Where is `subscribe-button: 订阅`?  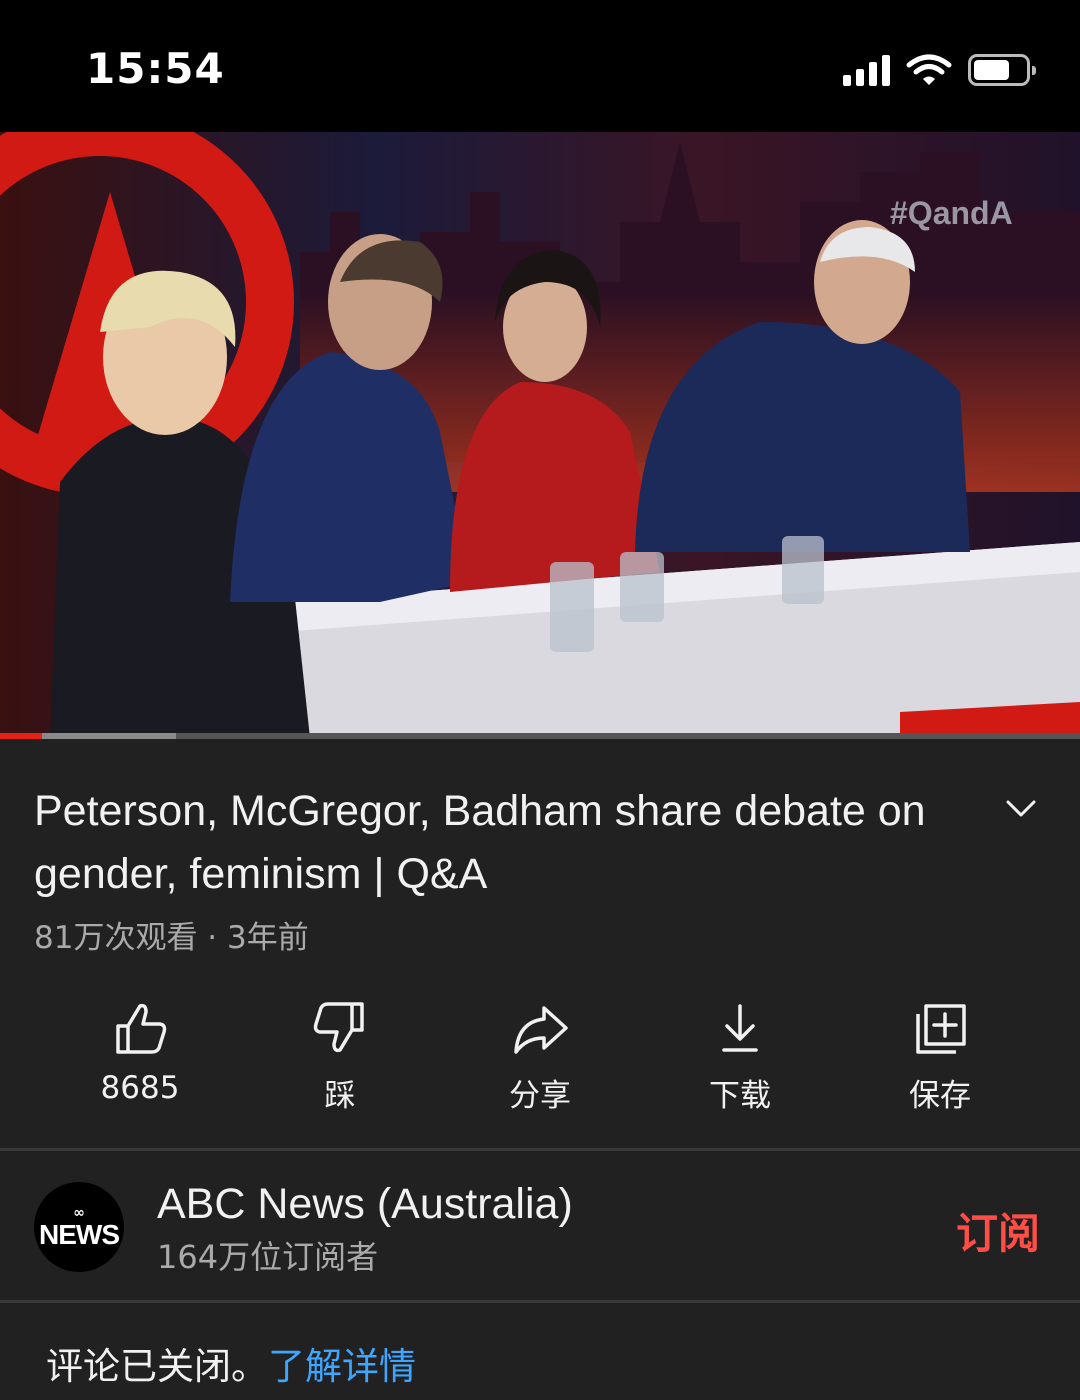 subscribe-button: 订阅 is located at coordinates (998, 1230).